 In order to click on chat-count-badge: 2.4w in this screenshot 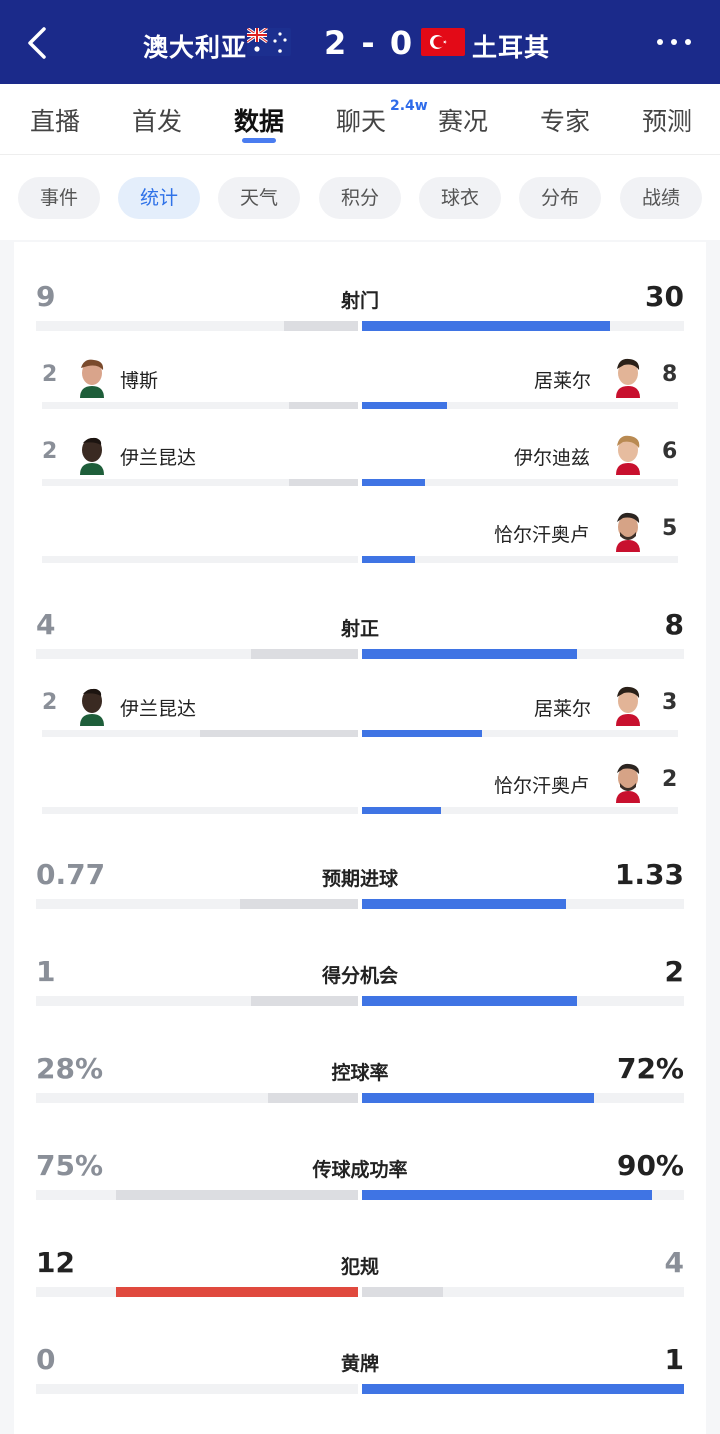, I will do `click(409, 106)`.